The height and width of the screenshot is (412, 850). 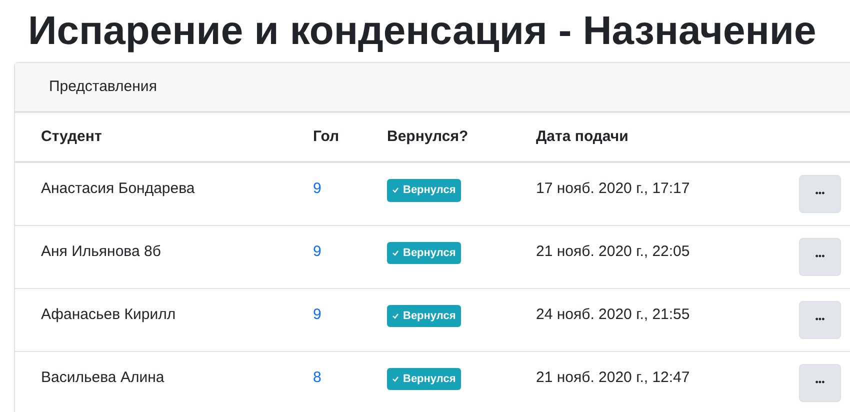 I want to click on submission-date: 21 нояб. 2020 г., 12:47, so click(x=613, y=377).